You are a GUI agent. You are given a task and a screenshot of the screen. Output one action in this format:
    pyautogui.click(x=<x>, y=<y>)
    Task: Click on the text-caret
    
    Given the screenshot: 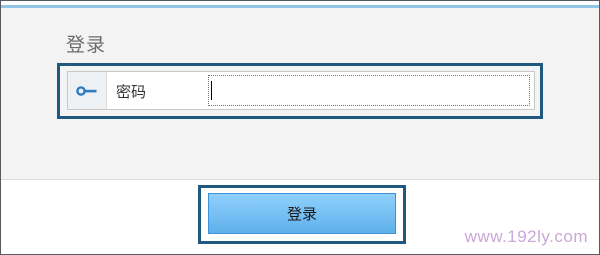 What is the action you would take?
    pyautogui.click(x=211, y=90)
    